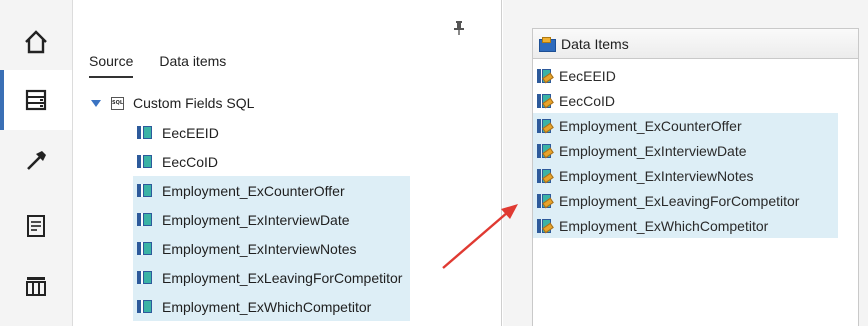 This screenshot has height=326, width=868. I want to click on table-button, so click(36, 286).